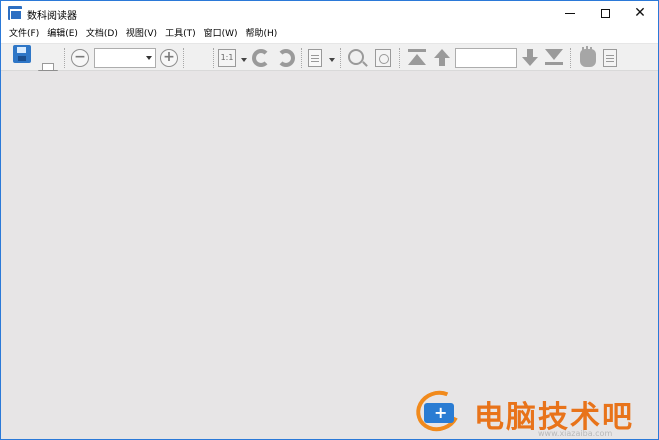 The width and height of the screenshot is (659, 440). What do you see at coordinates (442, 58) in the screenshot?
I see `up-arrow-icon` at bounding box center [442, 58].